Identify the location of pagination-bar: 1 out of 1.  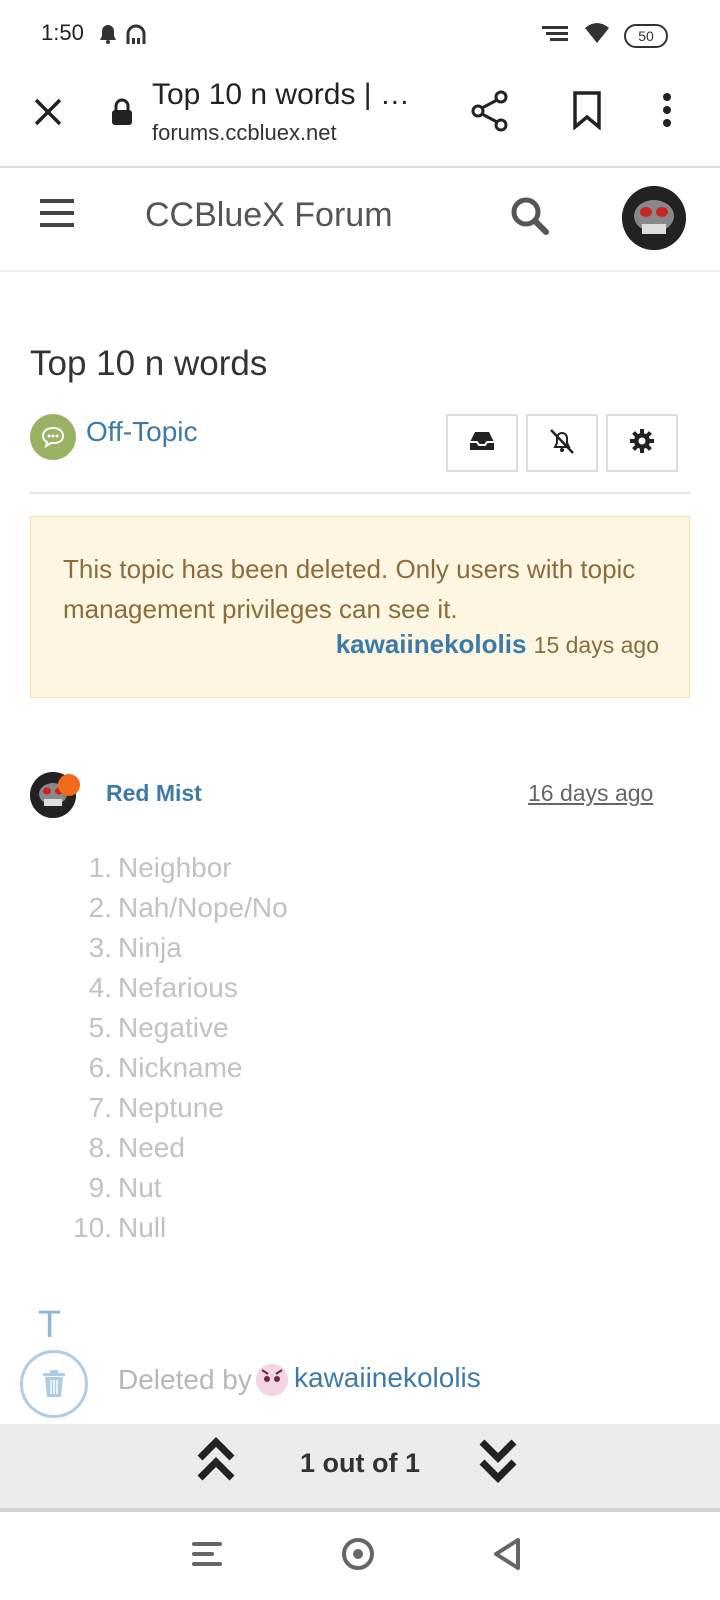
(360, 1468).